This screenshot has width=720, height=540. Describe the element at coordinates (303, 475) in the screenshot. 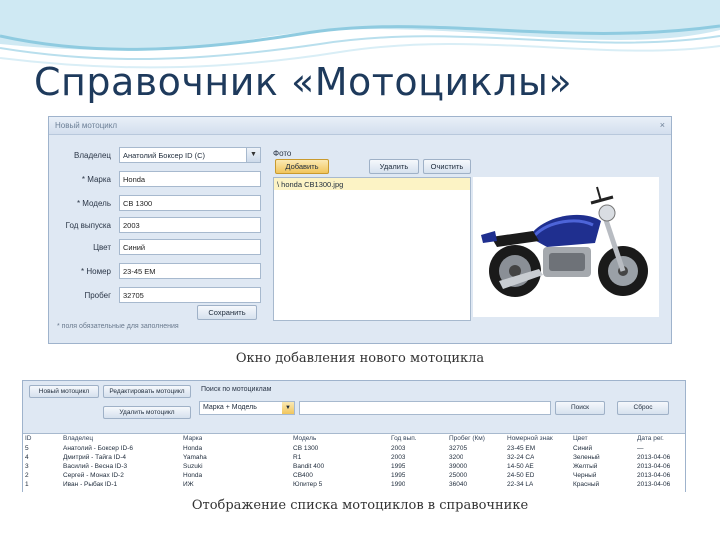

I see `cell-model: CB400` at that location.